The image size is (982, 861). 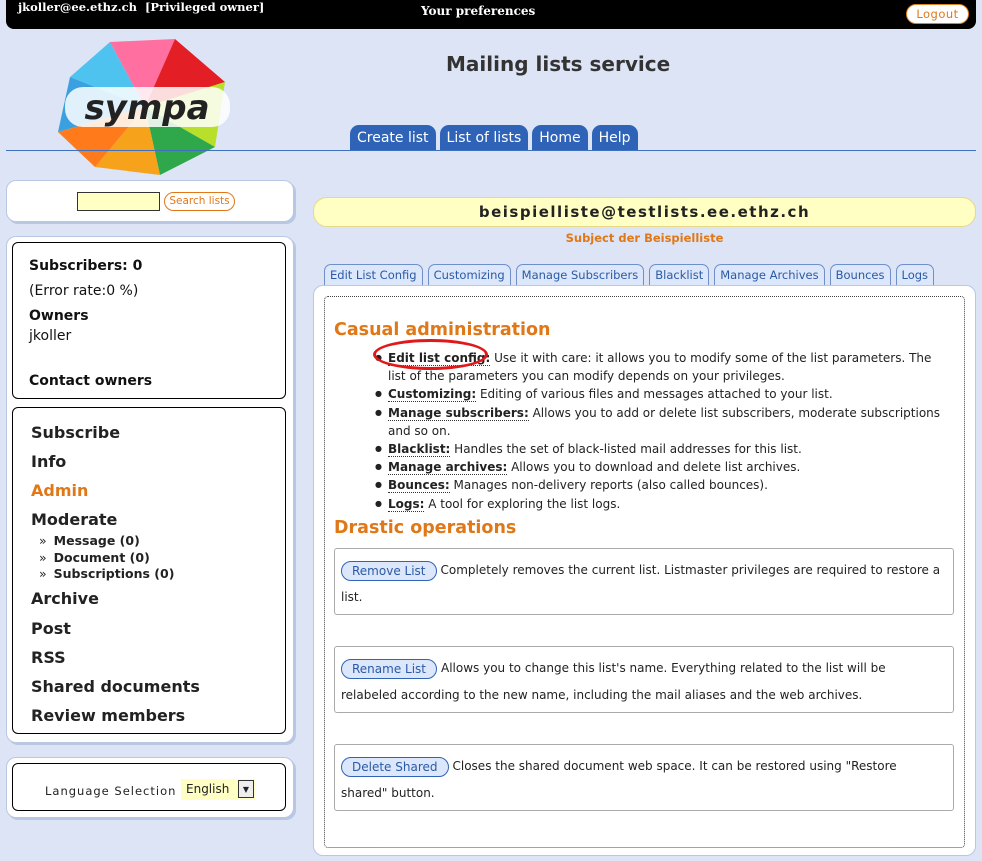 What do you see at coordinates (204, 7) in the screenshot?
I see `user-role: [Privileged owner]` at bounding box center [204, 7].